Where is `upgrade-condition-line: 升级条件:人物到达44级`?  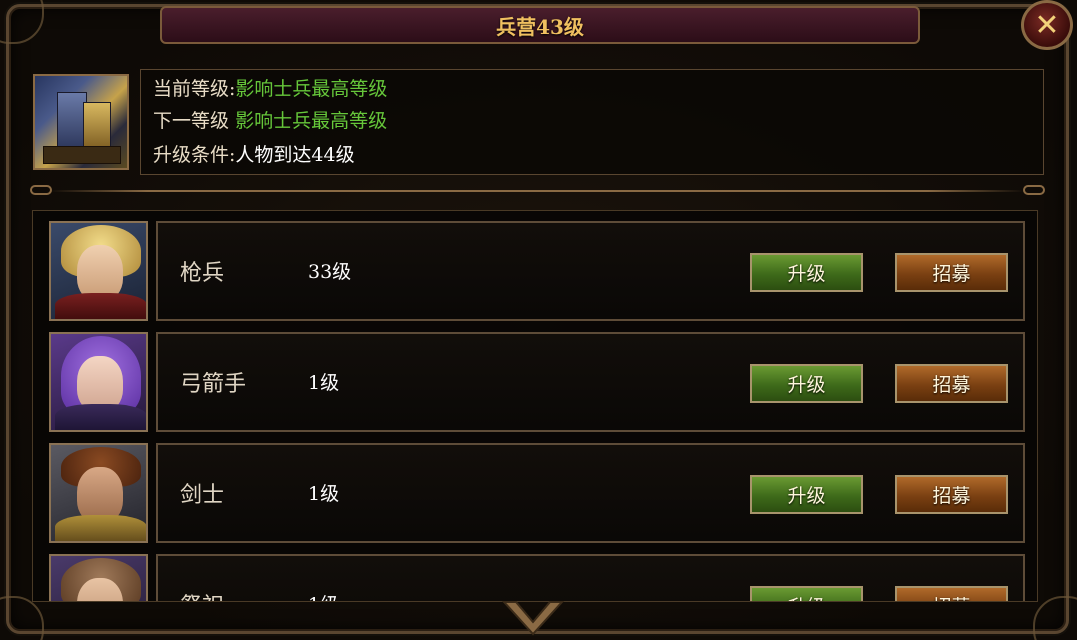
upgrade-condition-line: 升级条件:人物到达44级 is located at coordinates (254, 153).